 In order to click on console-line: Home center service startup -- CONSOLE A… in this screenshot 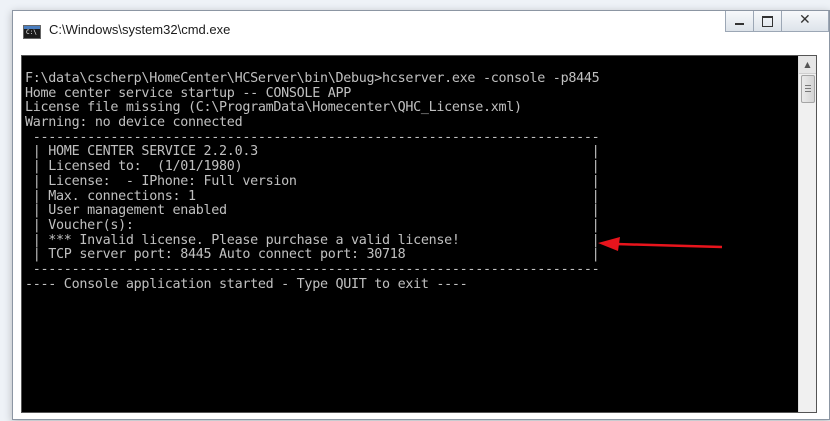, I will do `click(188, 93)`.